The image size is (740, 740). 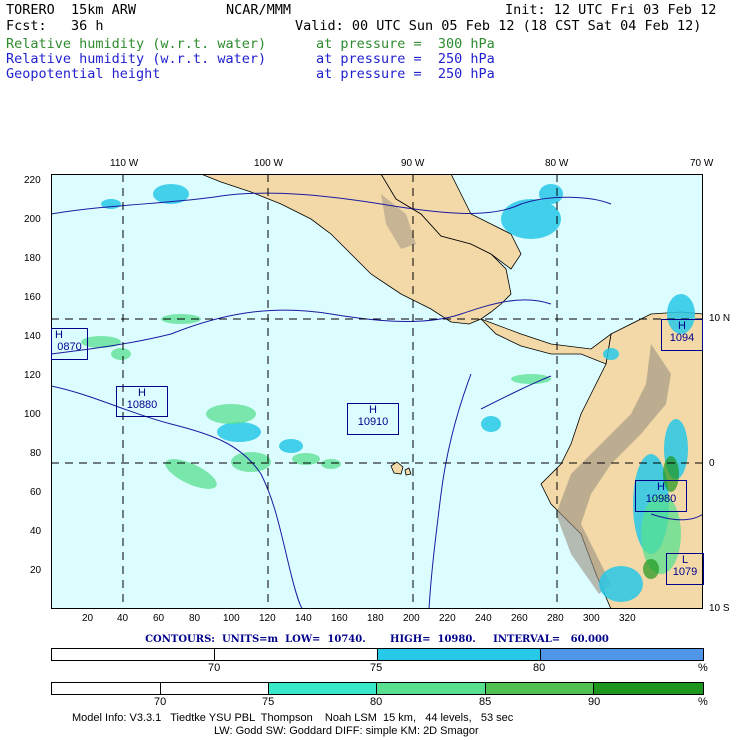 I want to click on y-tick: 80, so click(x=36, y=453).